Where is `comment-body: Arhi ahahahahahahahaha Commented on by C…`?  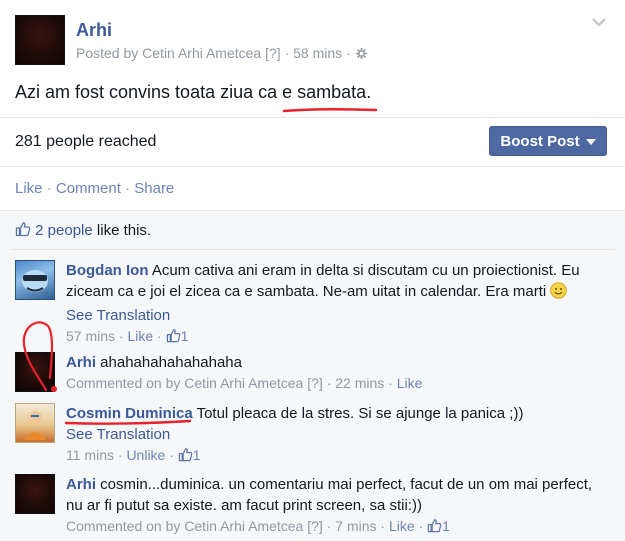
comment-body: Arhi ahahahahahahahaha Commented on by C… is located at coordinates (336, 373).